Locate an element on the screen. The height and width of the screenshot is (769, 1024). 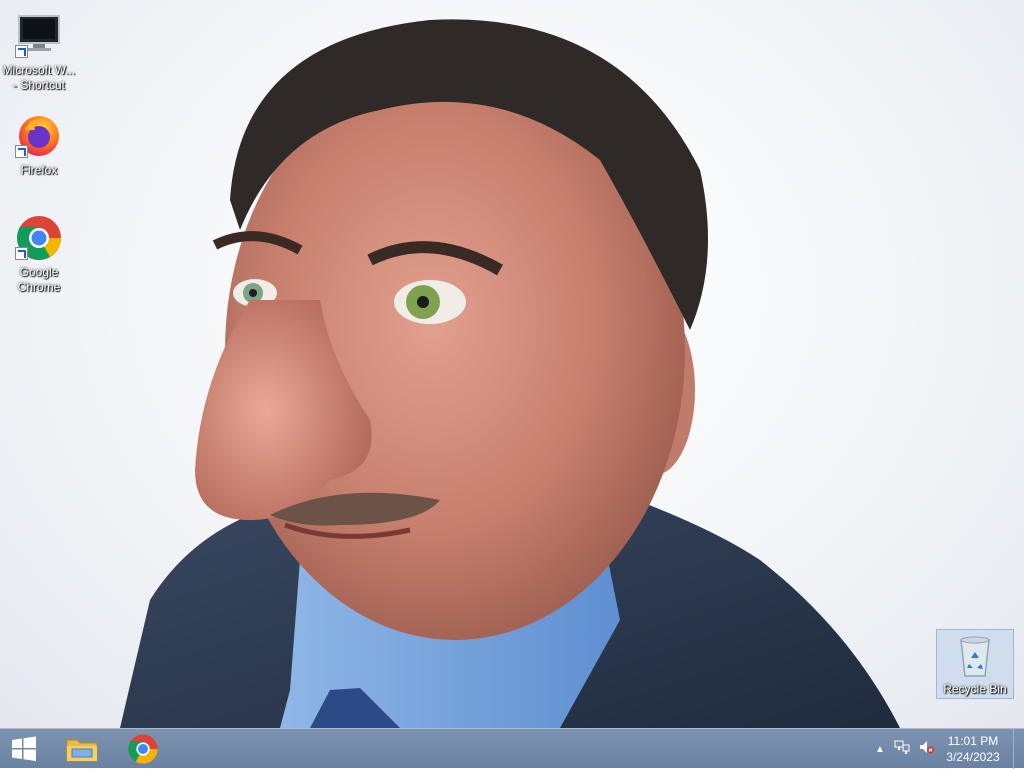
taskbar-clock: 11:01 PM 3/24/2023 is located at coordinates (973, 749).